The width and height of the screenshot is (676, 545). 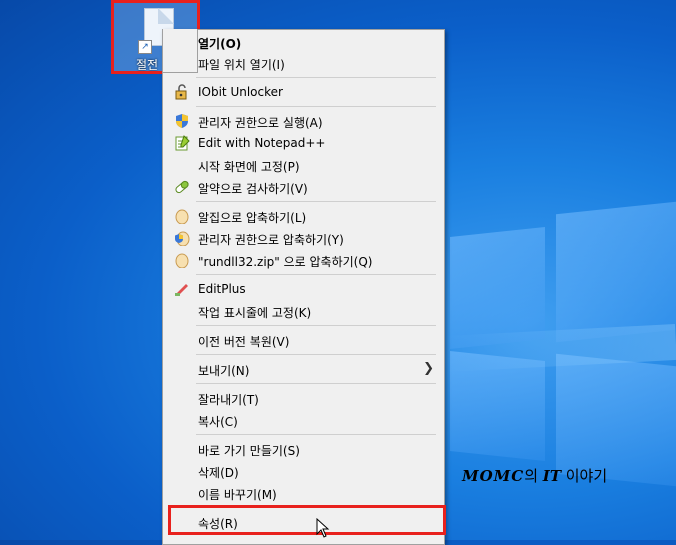 What do you see at coordinates (303, 63) in the screenshot?
I see `menu-item-open-file-location: 파일 위치 열기(I)` at bounding box center [303, 63].